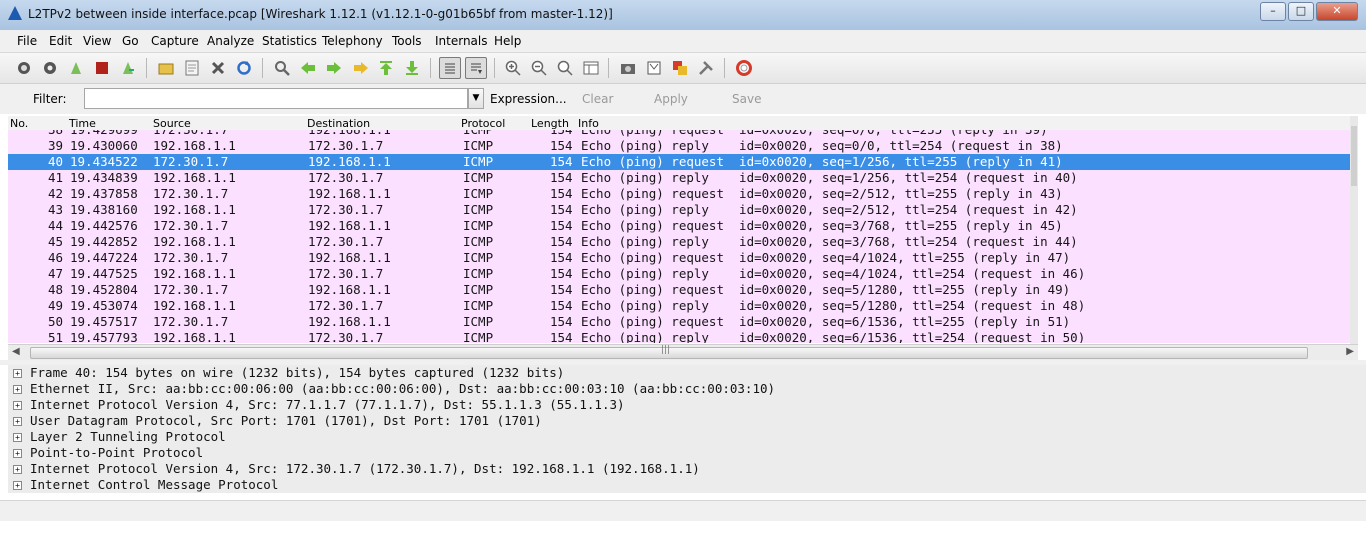  I want to click on column-header-no: No., so click(19, 123).